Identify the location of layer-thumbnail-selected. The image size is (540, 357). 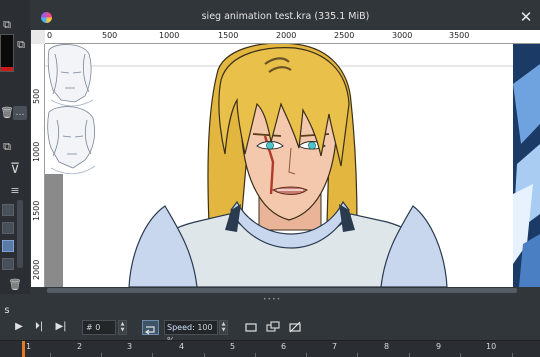
(8, 246).